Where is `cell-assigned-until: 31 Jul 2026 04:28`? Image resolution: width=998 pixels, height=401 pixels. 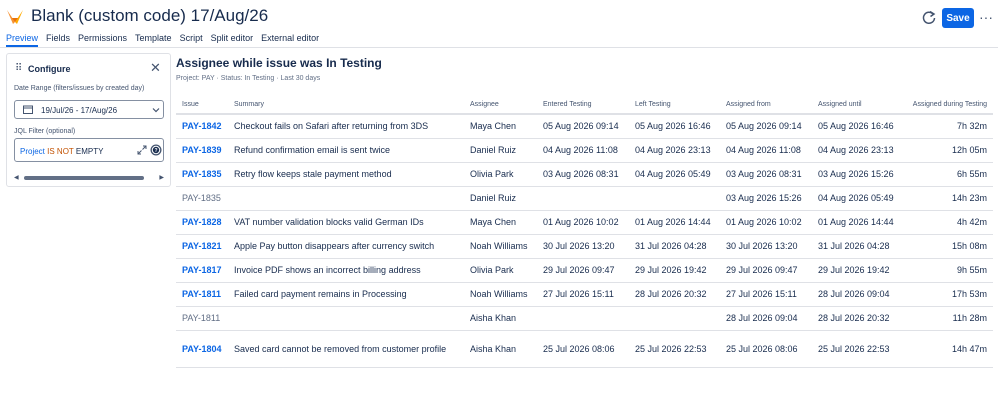
cell-assigned-until: 31 Jul 2026 04:28 is located at coordinates (857, 246).